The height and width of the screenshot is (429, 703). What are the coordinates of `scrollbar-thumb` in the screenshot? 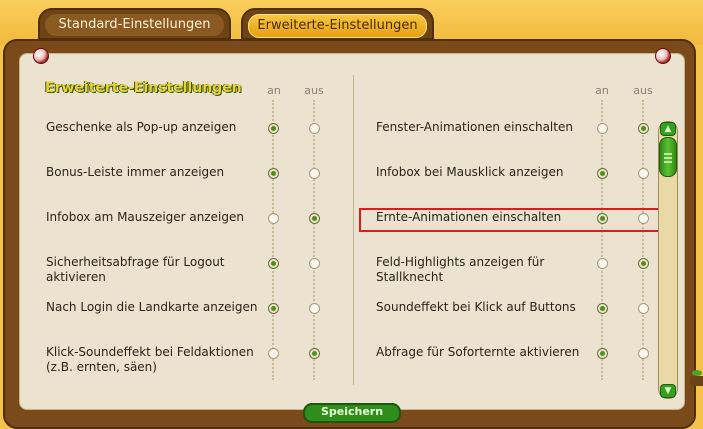 It's located at (668, 157).